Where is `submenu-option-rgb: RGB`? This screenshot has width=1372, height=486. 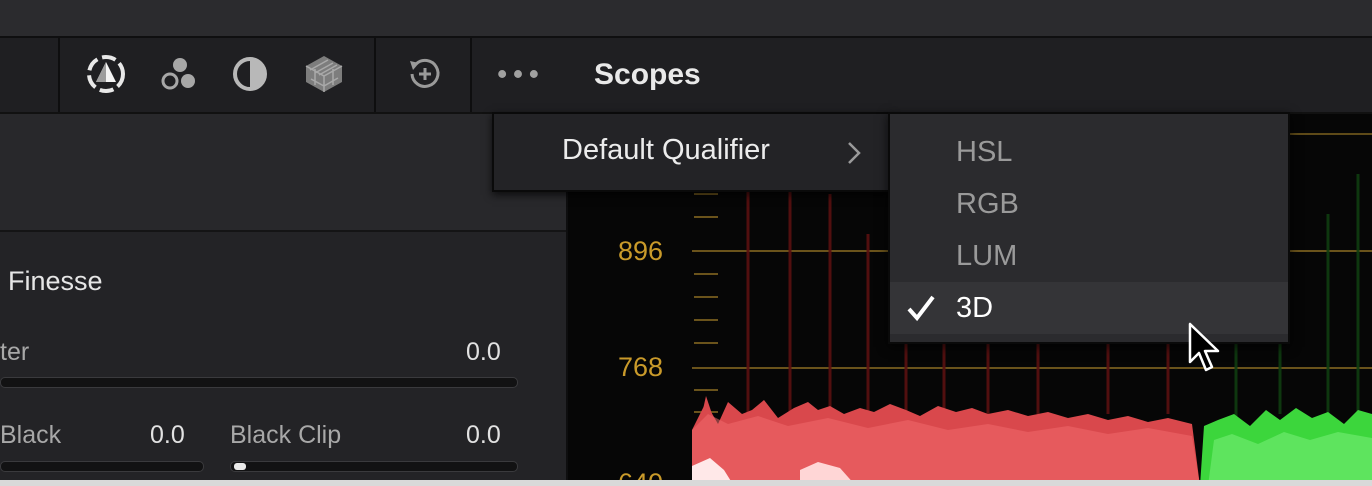 submenu-option-rgb: RGB is located at coordinates (1089, 204).